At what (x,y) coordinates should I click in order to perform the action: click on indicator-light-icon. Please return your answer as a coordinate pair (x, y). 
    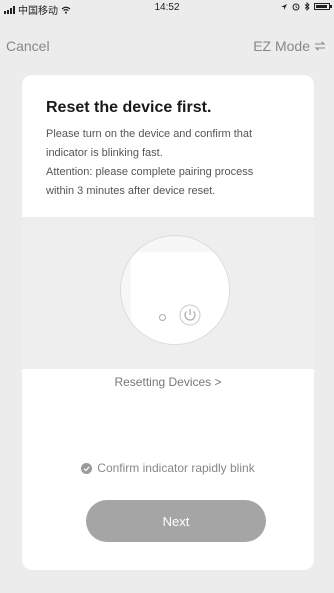
    Looking at the image, I should click on (162, 317).